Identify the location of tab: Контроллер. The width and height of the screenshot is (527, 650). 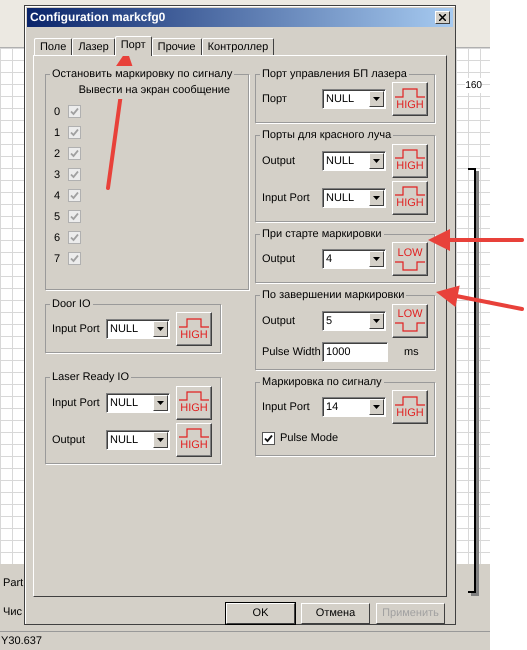
(238, 46).